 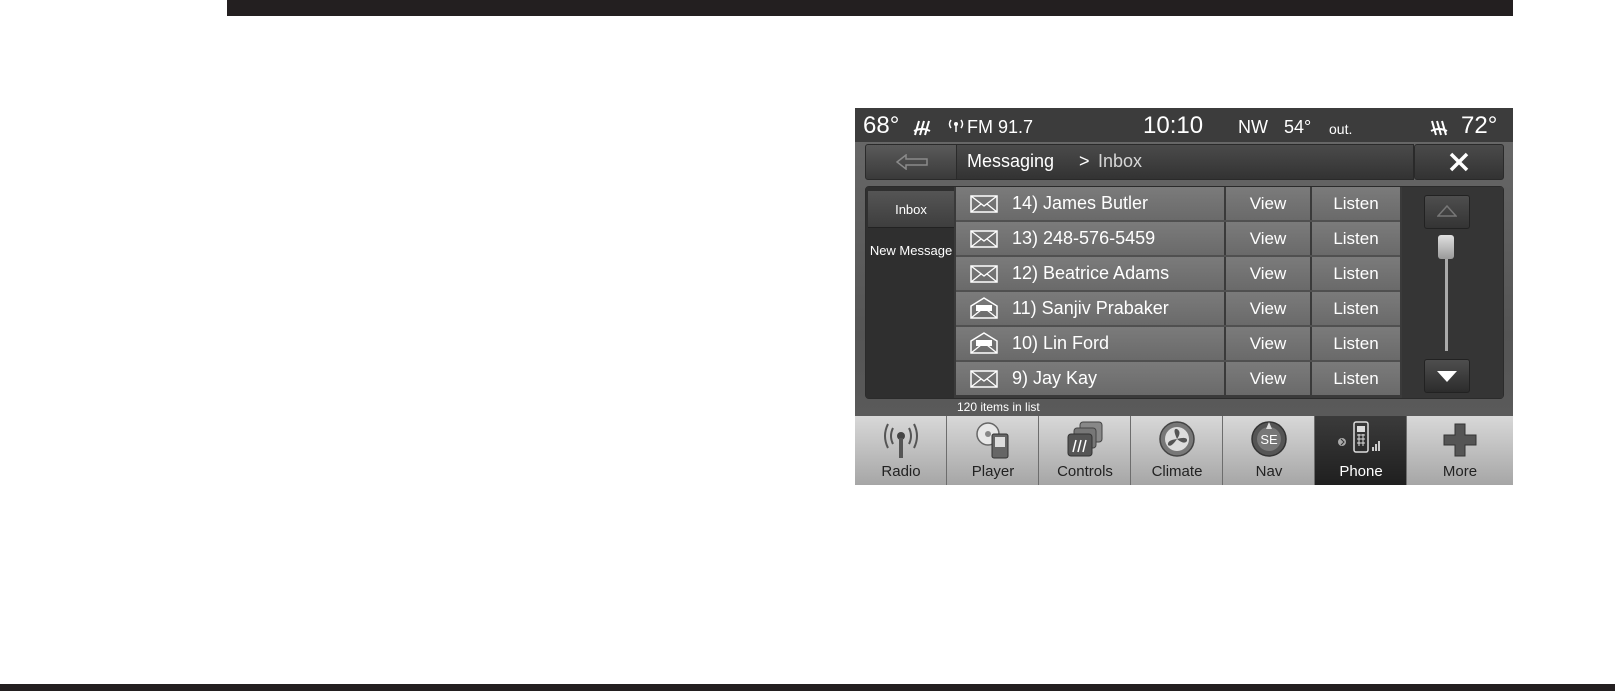 I want to click on message-name-cell: 13) 248-576-5459, so click(x=1090, y=238).